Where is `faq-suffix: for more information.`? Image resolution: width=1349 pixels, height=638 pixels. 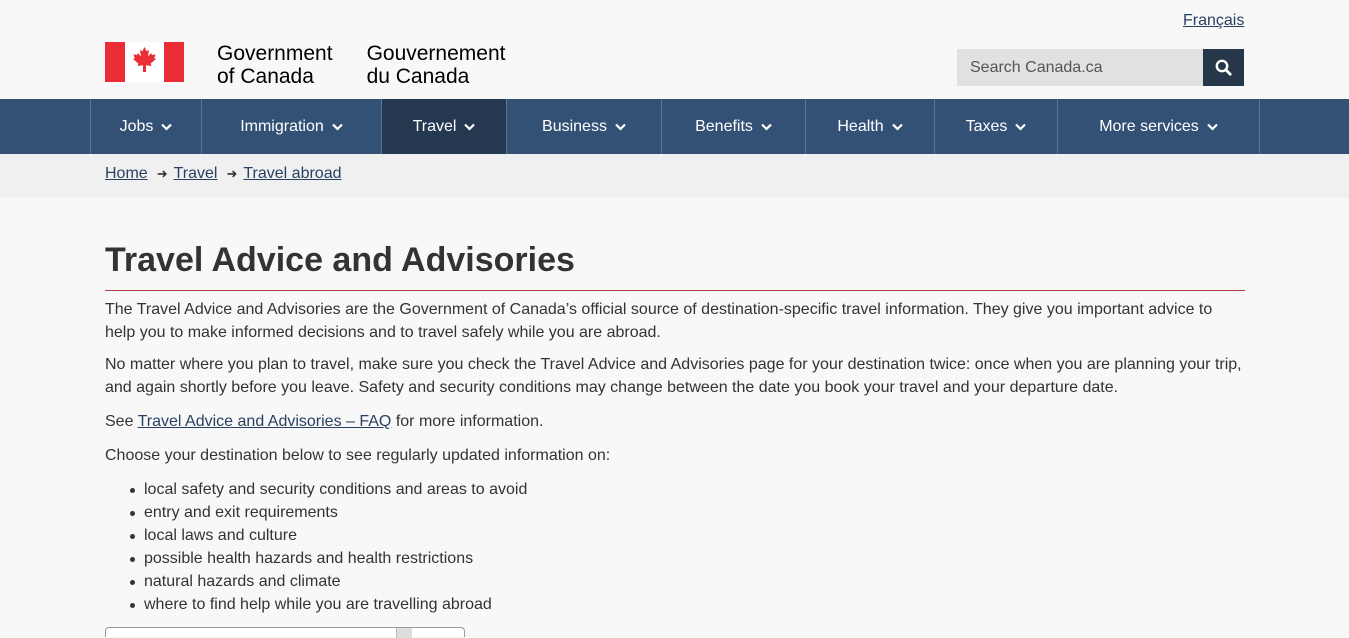
faq-suffix: for more information. is located at coordinates (467, 421).